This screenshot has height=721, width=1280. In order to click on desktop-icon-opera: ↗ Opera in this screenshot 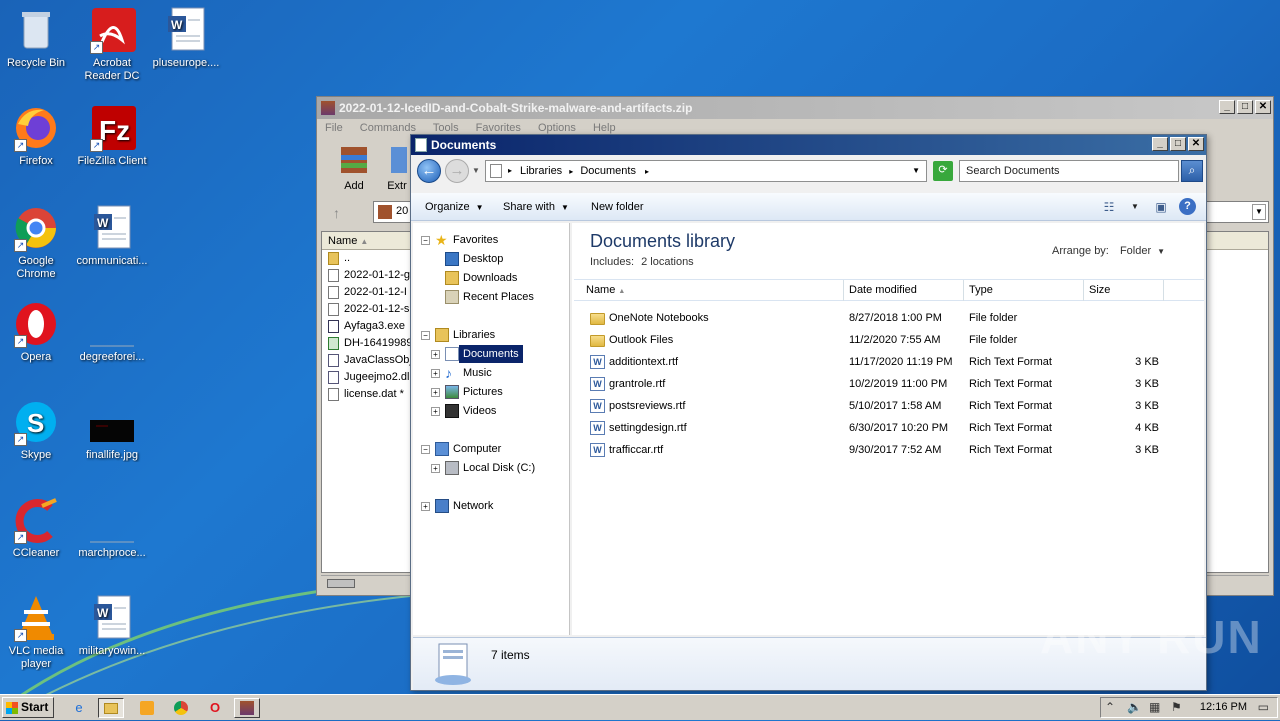, I will do `click(37, 332)`.